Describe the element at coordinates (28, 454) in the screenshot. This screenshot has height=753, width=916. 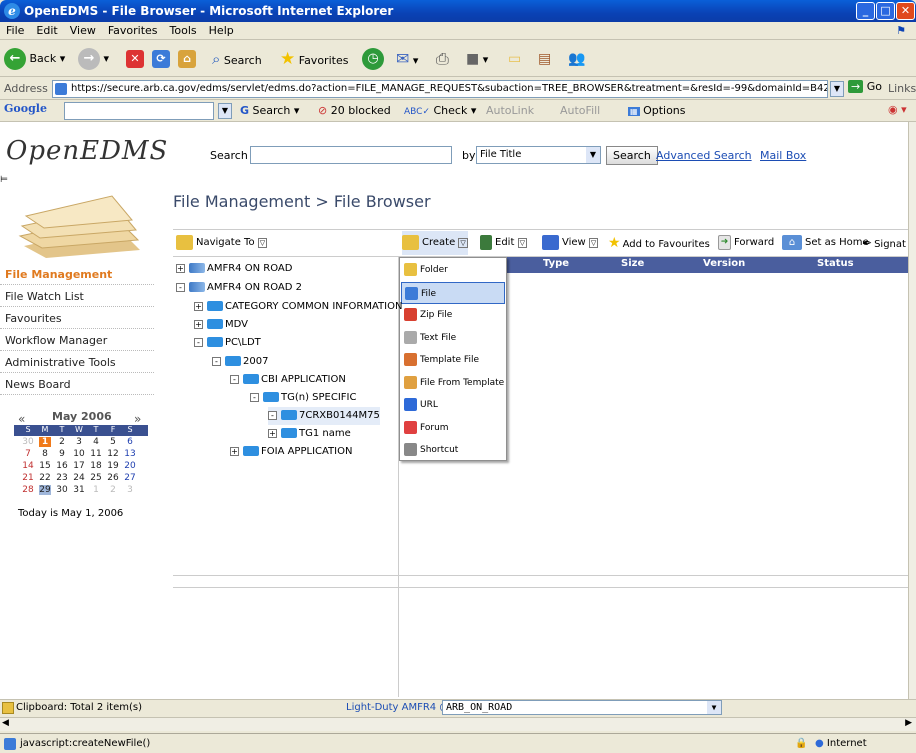
I see `calendar-day: 7` at that location.